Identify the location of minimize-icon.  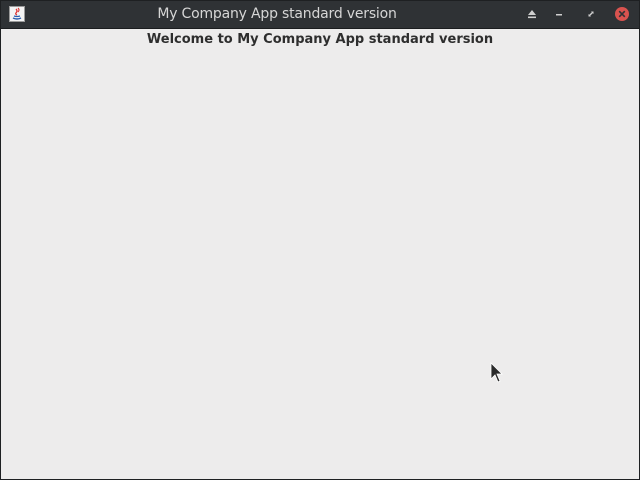
(559, 14).